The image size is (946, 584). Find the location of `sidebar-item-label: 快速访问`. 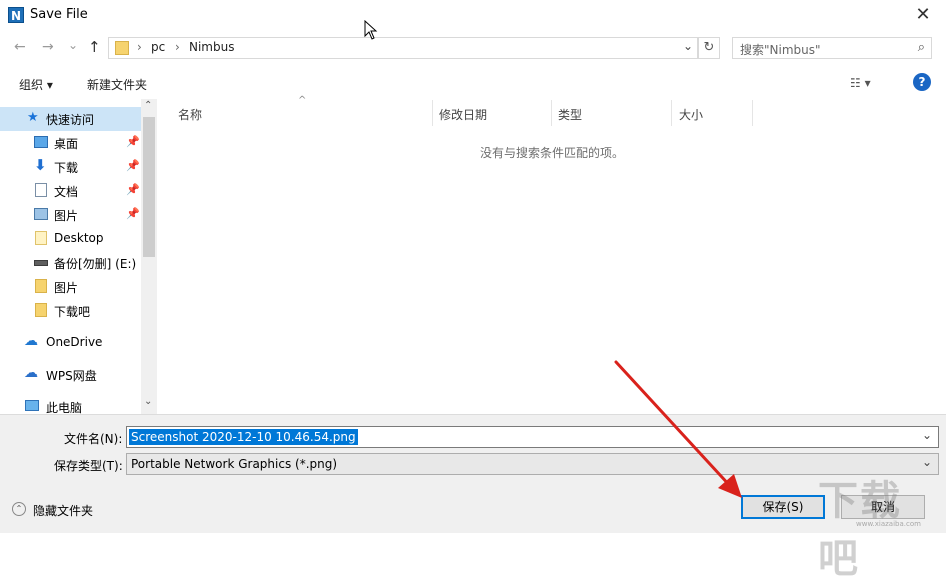

sidebar-item-label: 快速访问 is located at coordinates (70, 120).